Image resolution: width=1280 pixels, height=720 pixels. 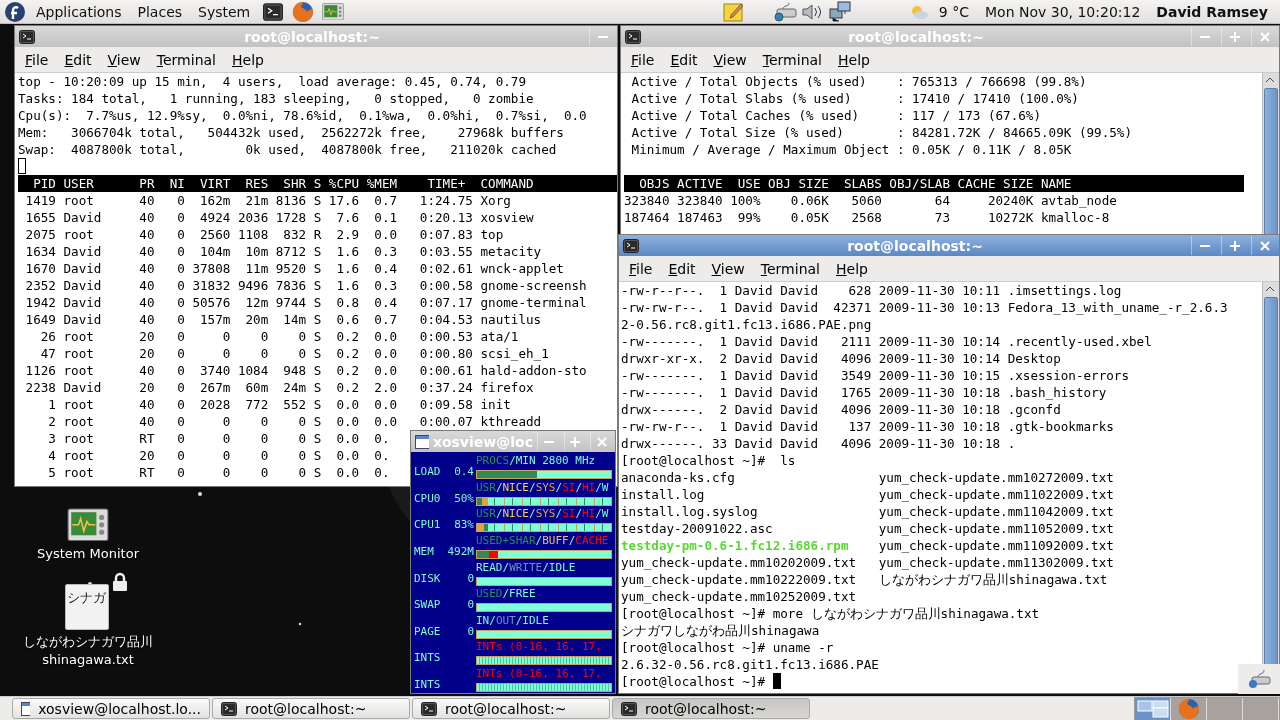 What do you see at coordinates (427, 578) in the screenshot?
I see `meter-name: DISK` at bounding box center [427, 578].